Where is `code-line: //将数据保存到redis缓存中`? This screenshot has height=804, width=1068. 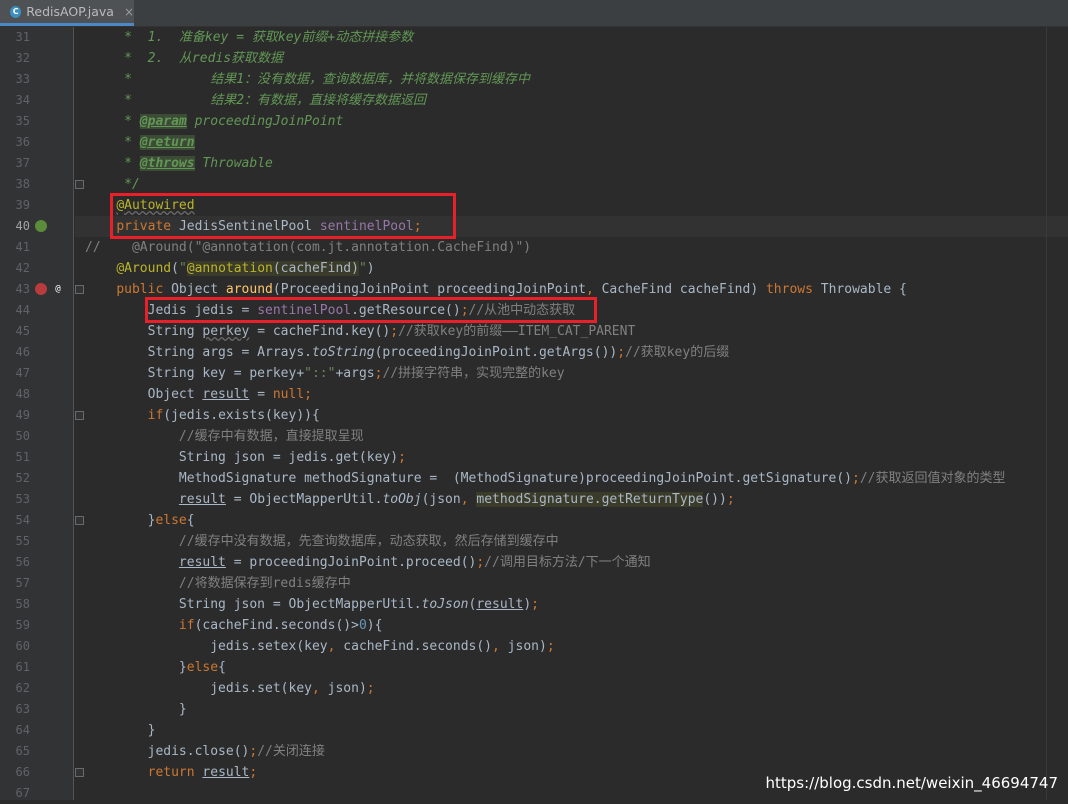
code-line: //将数据保存到redis缓存中 is located at coordinates (571, 583).